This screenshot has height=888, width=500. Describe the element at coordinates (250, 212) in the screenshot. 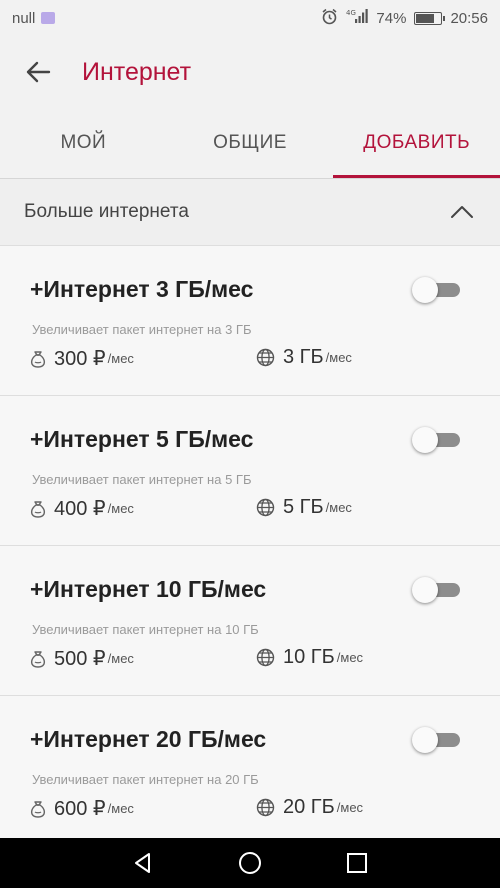

I see `section-header-more-internet: Больше интернета` at that location.